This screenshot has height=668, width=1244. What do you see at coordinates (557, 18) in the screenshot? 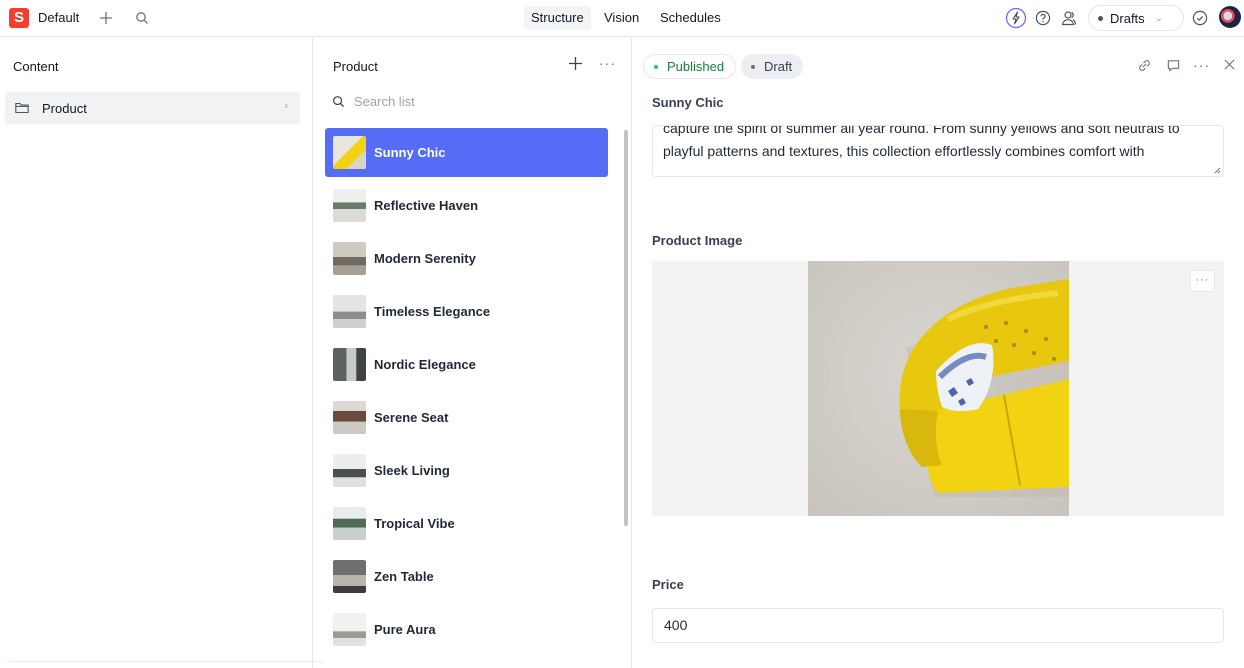
I see `tab-structure: Structure` at bounding box center [557, 18].